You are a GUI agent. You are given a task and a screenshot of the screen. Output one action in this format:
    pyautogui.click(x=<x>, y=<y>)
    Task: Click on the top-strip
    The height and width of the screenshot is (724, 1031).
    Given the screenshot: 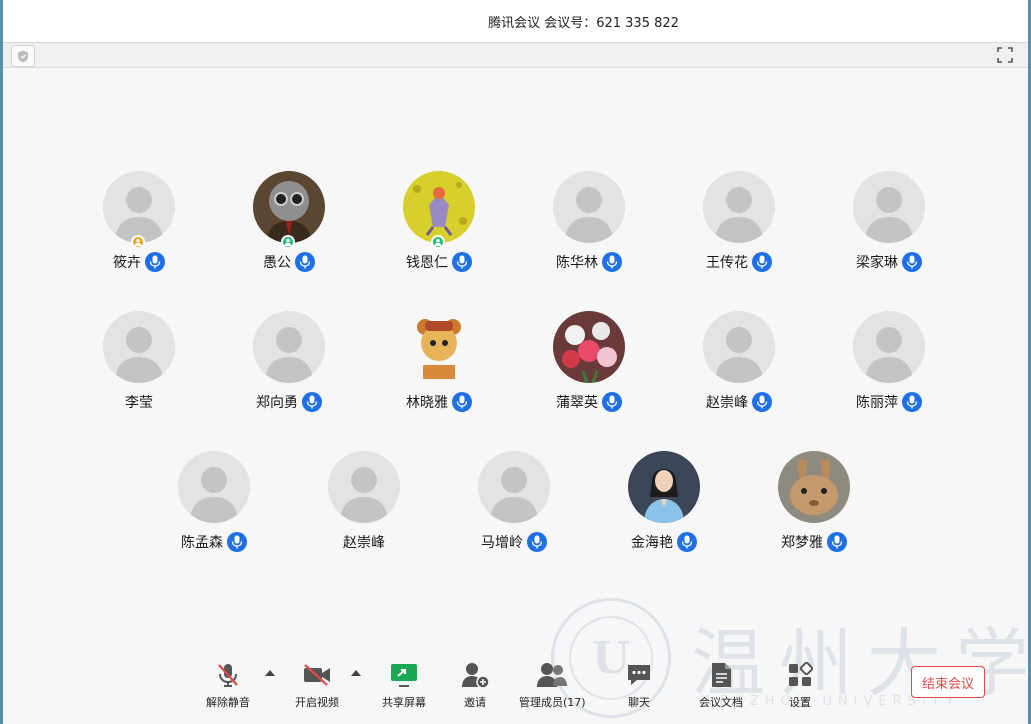 What is the action you would take?
    pyautogui.click(x=515, y=55)
    